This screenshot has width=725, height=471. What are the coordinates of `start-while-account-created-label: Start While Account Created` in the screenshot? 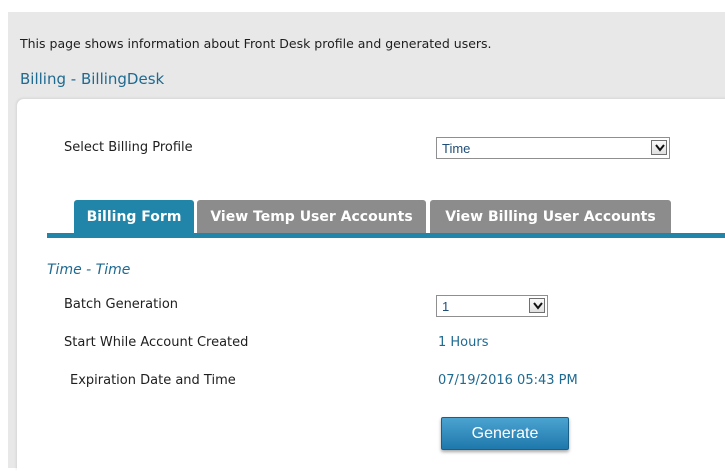 It's located at (156, 342).